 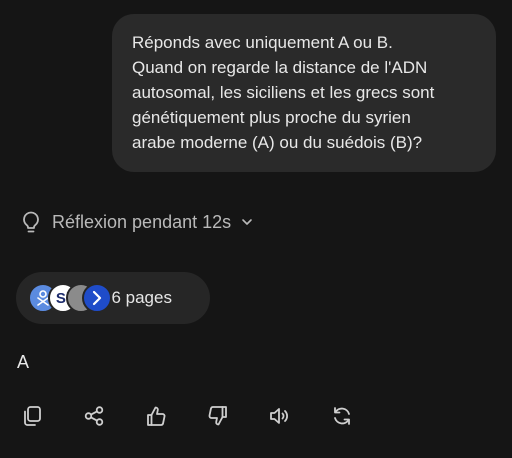 I want to click on regenerate-icon, so click(x=342, y=416).